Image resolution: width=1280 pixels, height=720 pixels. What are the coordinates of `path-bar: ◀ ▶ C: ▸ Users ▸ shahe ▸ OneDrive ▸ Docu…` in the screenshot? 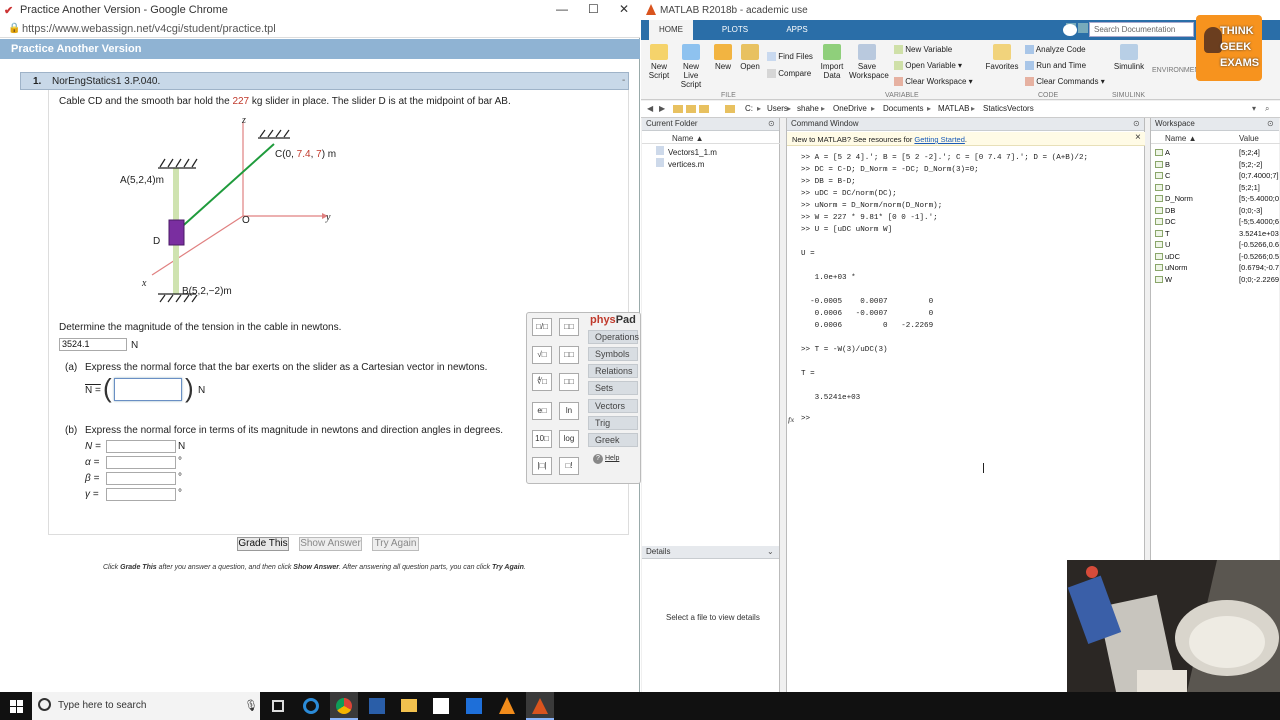 It's located at (960, 109).